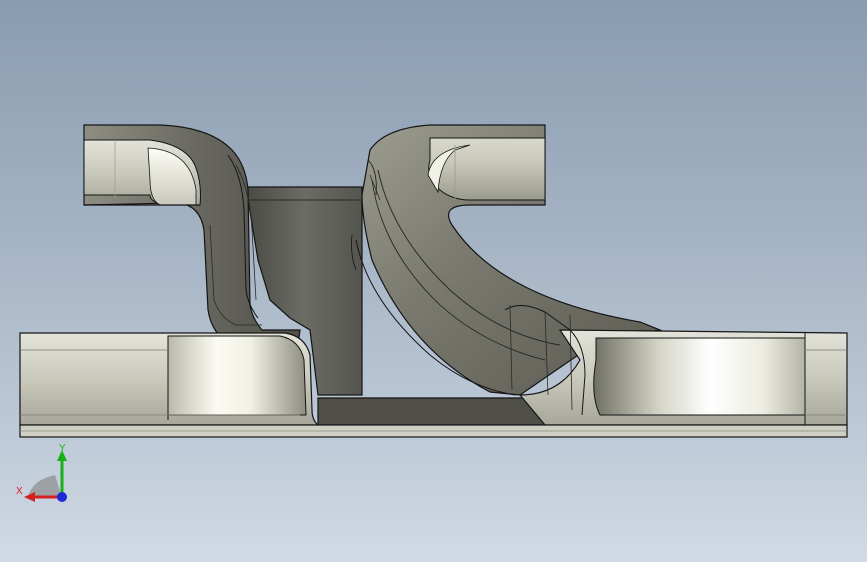  I want to click on base-plate, so click(433, 431).